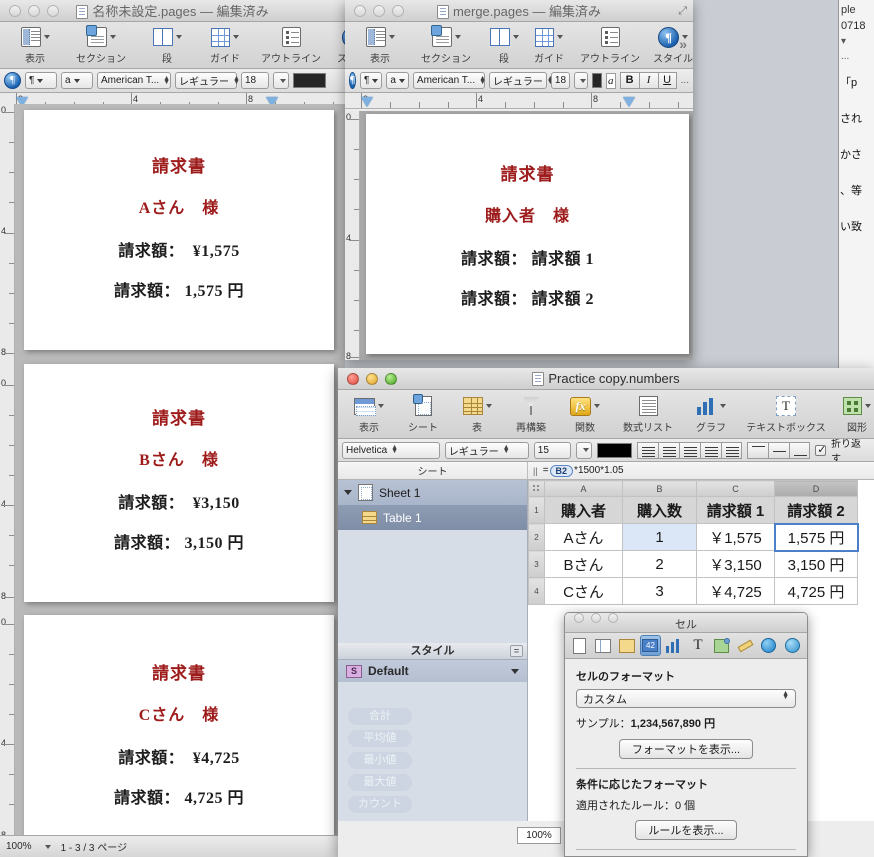  What do you see at coordinates (606, 379) in the screenshot?
I see `titlebar: Practice copy.numbers` at bounding box center [606, 379].